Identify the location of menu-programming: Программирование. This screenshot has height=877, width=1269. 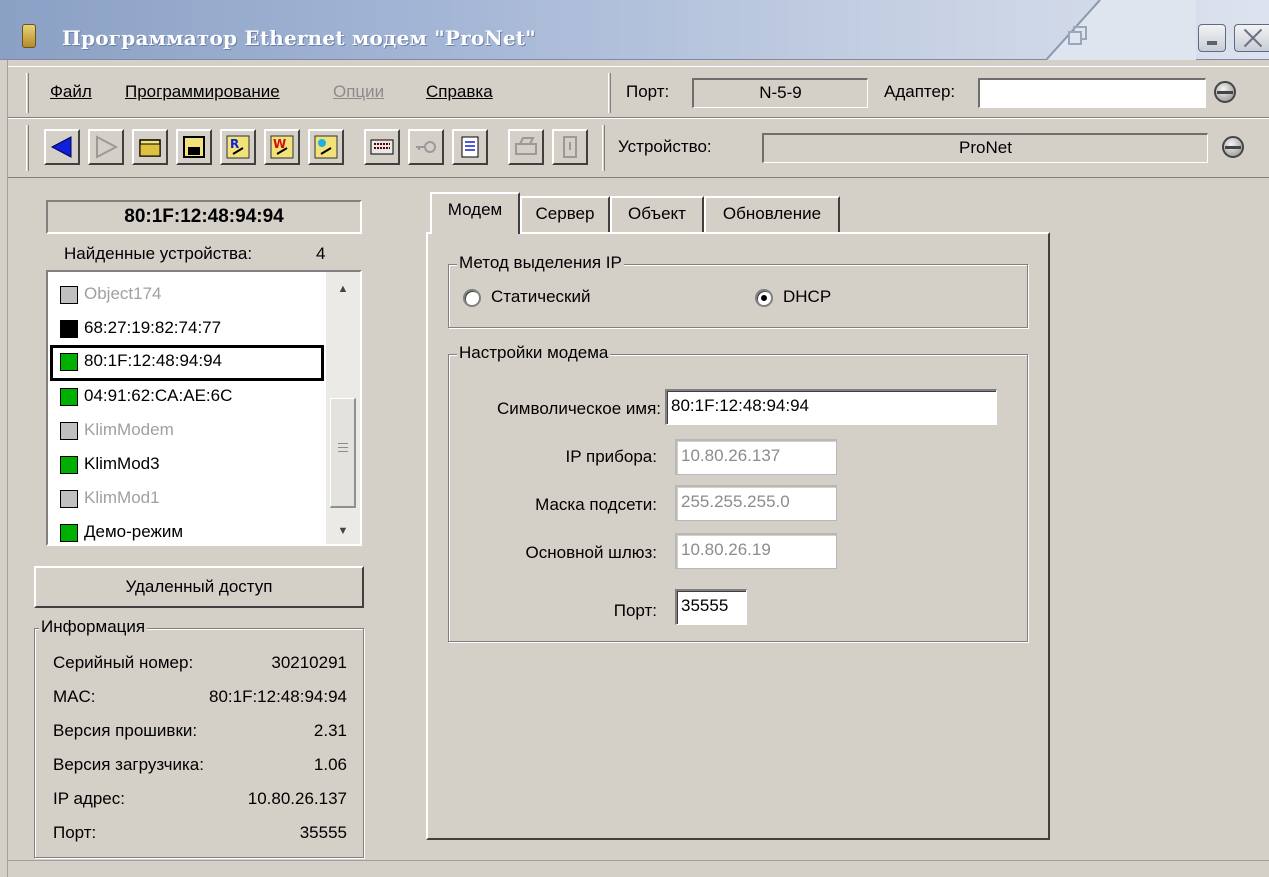
(202, 92).